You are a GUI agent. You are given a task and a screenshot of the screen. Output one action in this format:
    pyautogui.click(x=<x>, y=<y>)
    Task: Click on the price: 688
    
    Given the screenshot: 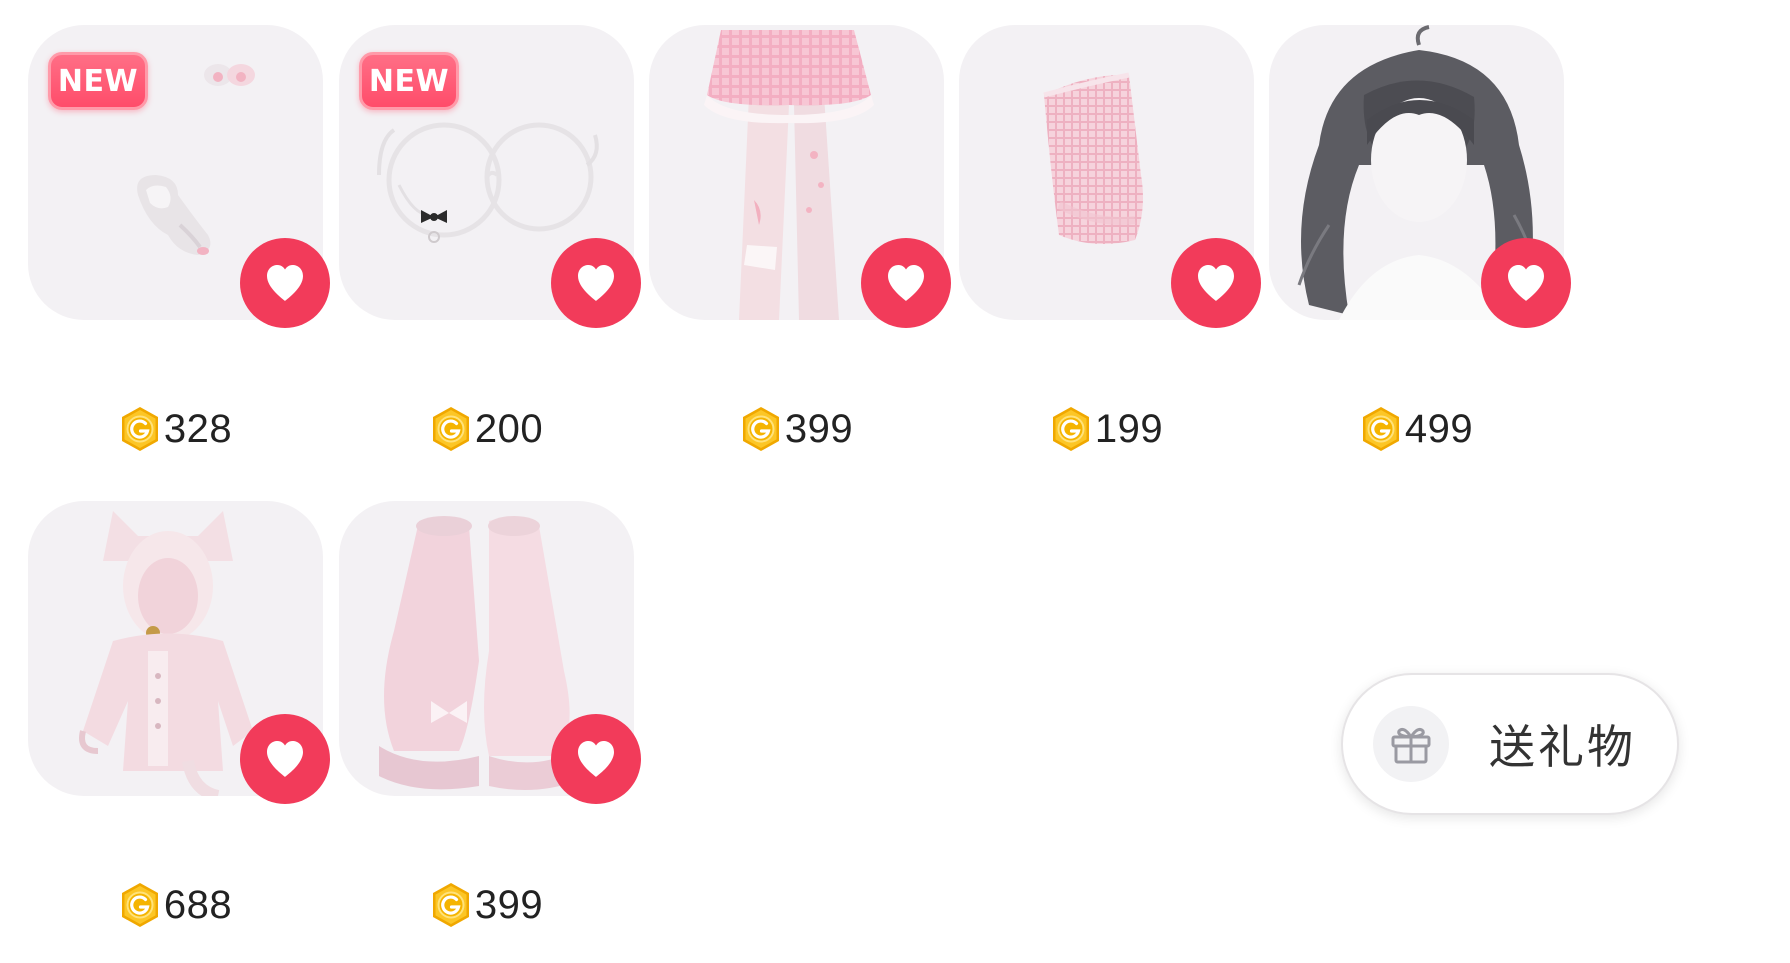 What is the action you would take?
    pyautogui.click(x=175, y=905)
    